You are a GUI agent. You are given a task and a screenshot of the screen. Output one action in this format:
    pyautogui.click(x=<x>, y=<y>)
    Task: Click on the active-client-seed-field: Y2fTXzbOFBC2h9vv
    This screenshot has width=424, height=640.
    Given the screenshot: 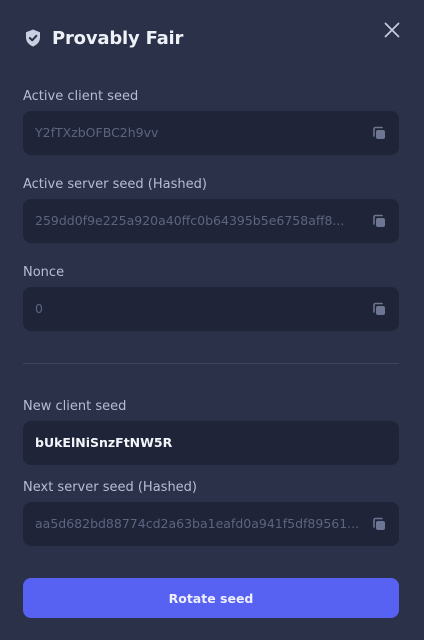 What is the action you would take?
    pyautogui.click(x=211, y=133)
    